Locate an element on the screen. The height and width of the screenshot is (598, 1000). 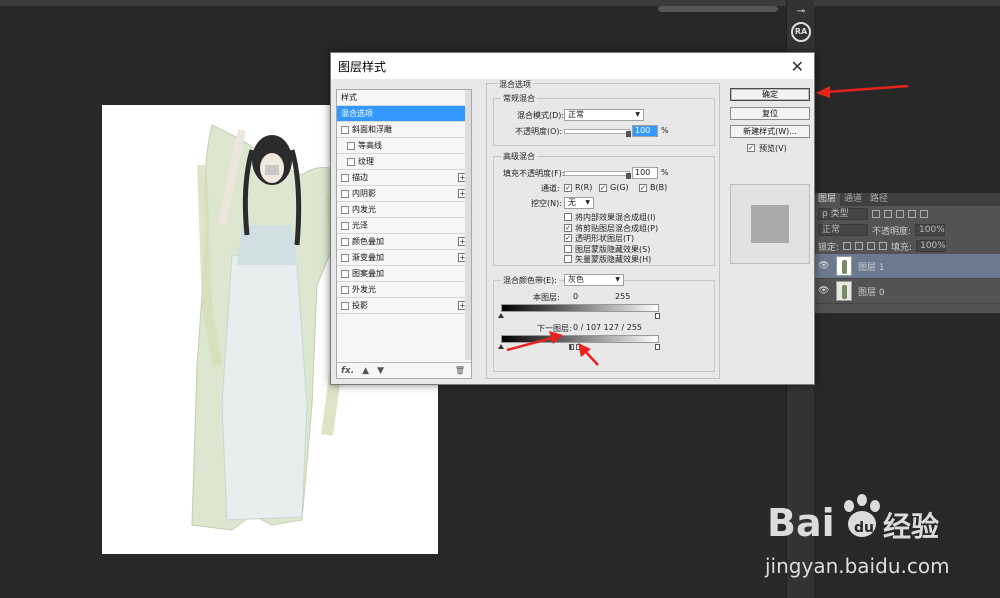
paw-icon: du is located at coordinates (862, 515).